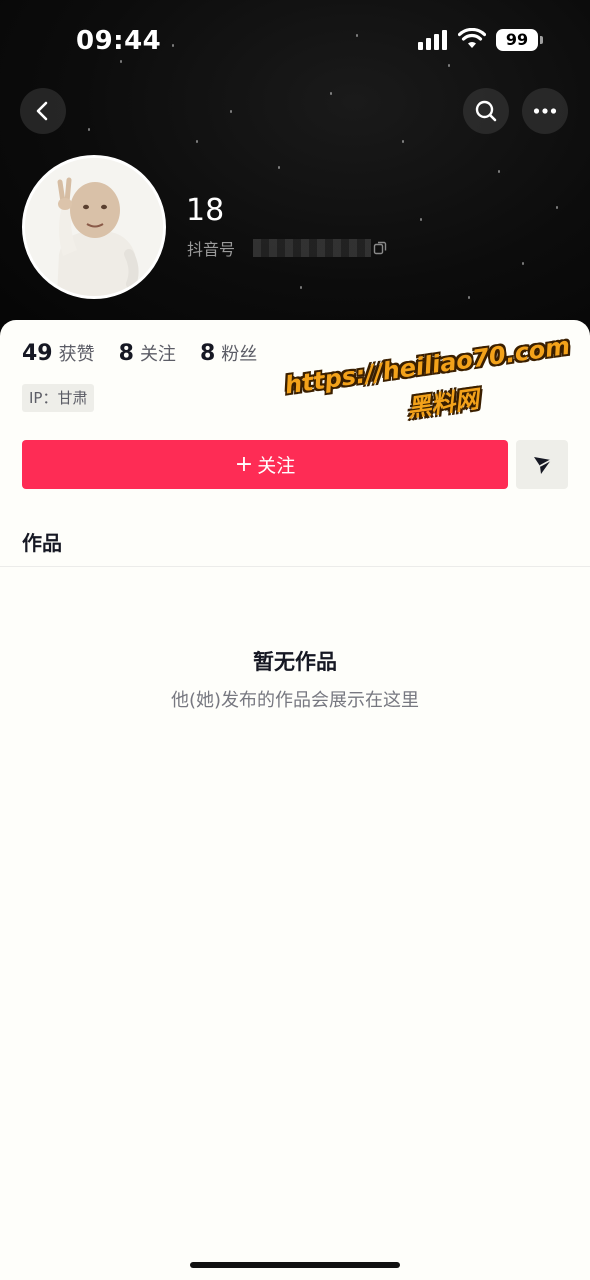  I want to click on follow-button: + 关注, so click(265, 464).